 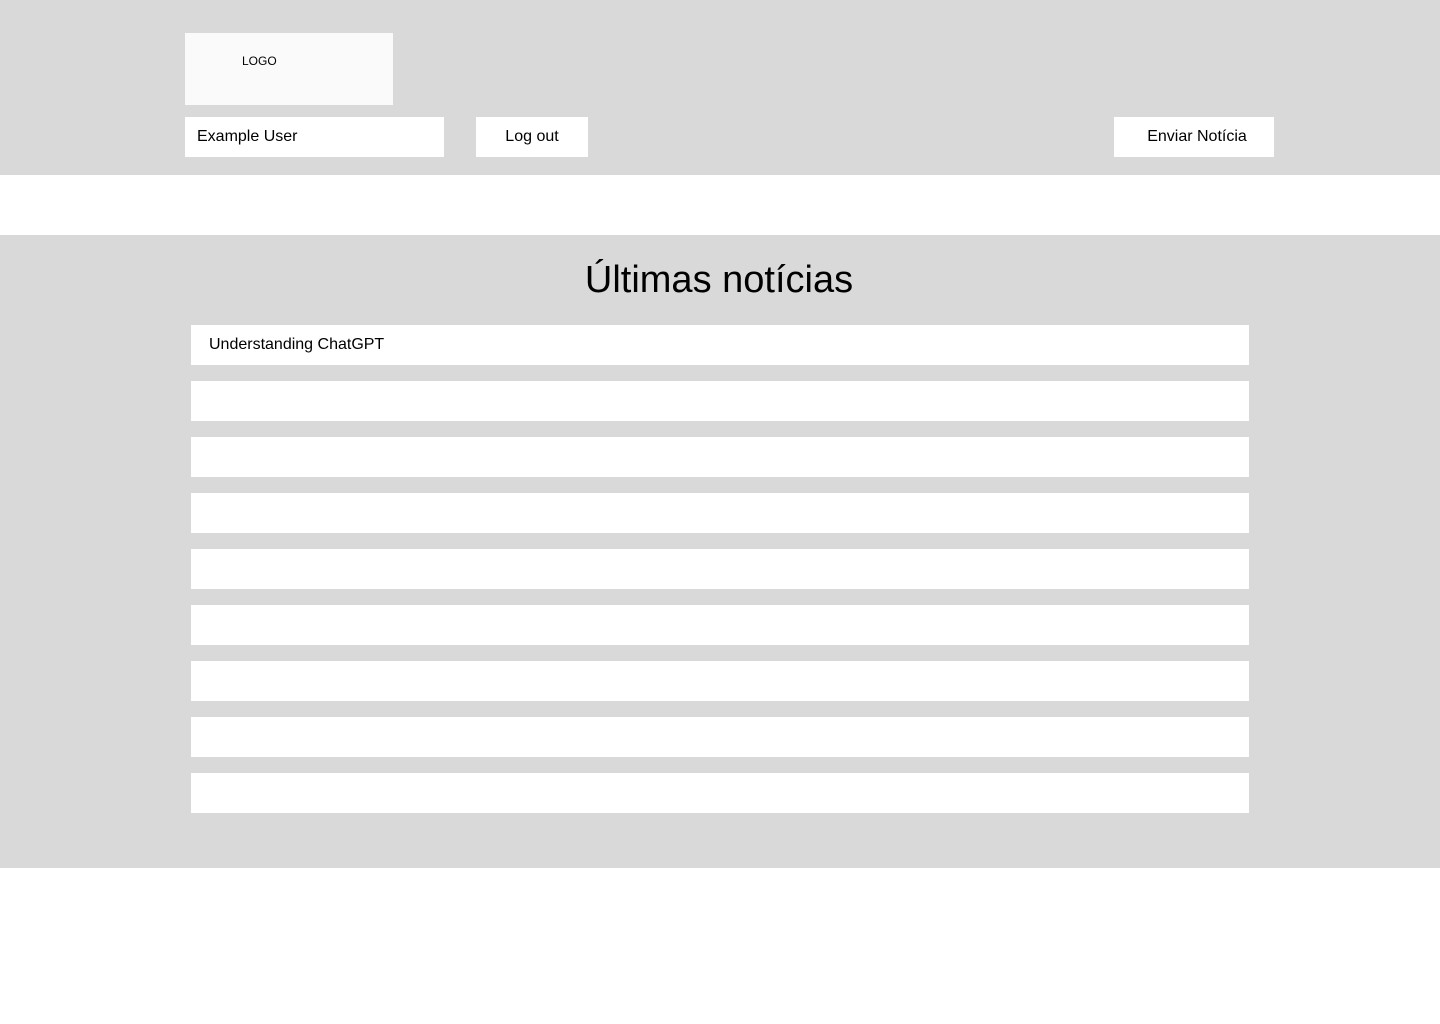 What do you see at coordinates (719, 280) in the screenshot?
I see `latest-news-title: Últimas notícias` at bounding box center [719, 280].